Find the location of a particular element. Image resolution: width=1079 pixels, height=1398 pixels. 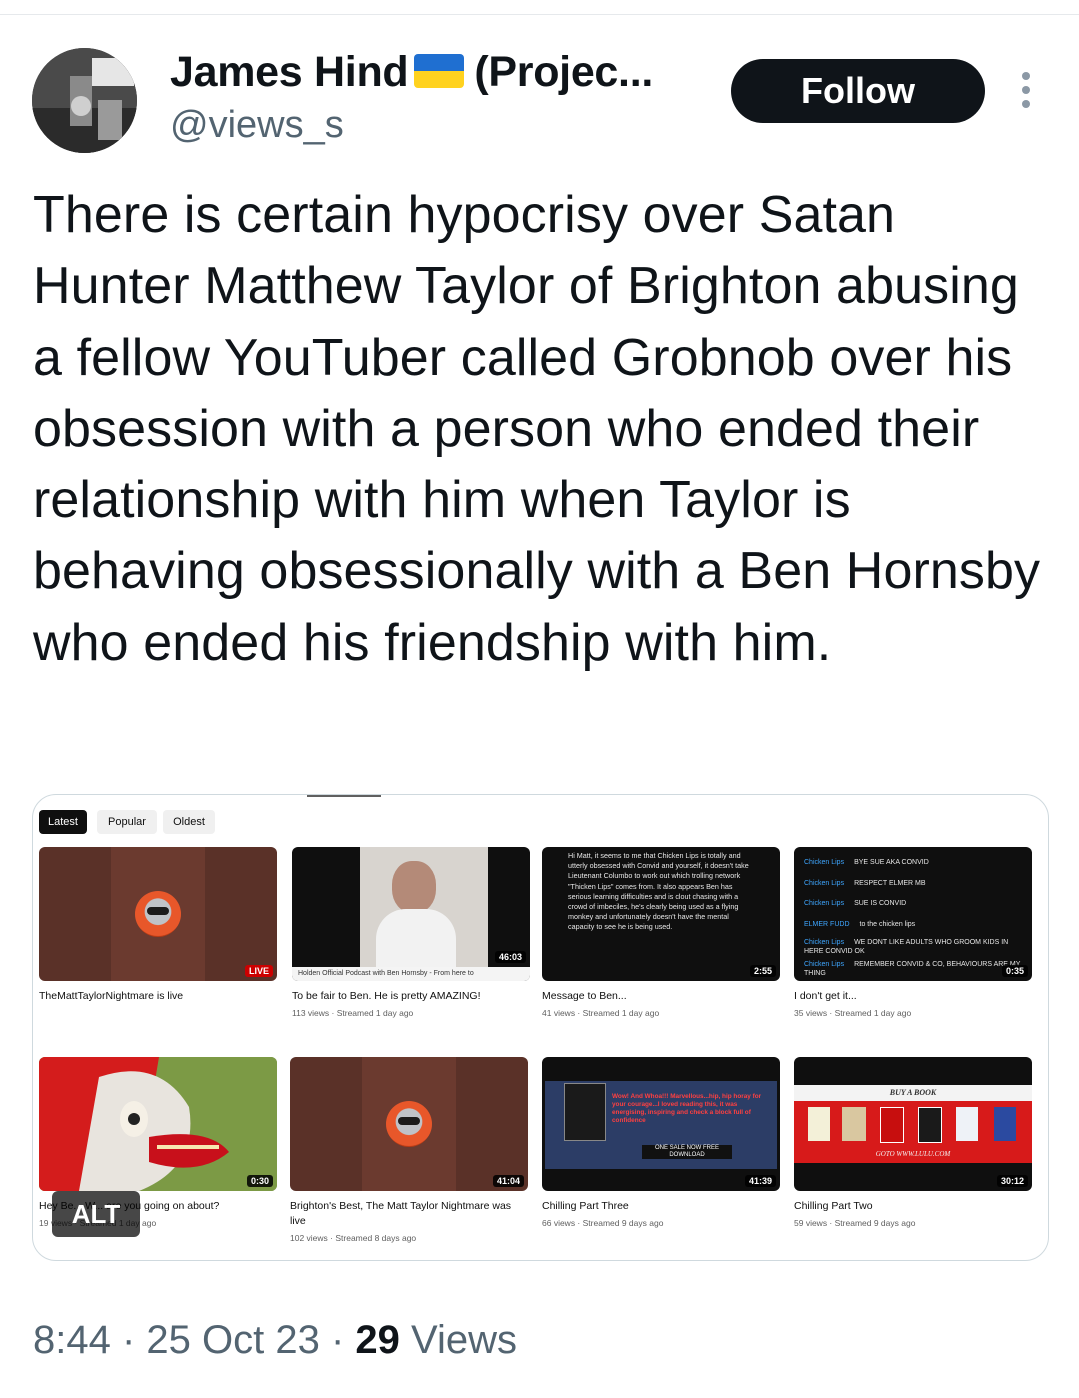

duration-badge: 2:55 is located at coordinates (762, 971).